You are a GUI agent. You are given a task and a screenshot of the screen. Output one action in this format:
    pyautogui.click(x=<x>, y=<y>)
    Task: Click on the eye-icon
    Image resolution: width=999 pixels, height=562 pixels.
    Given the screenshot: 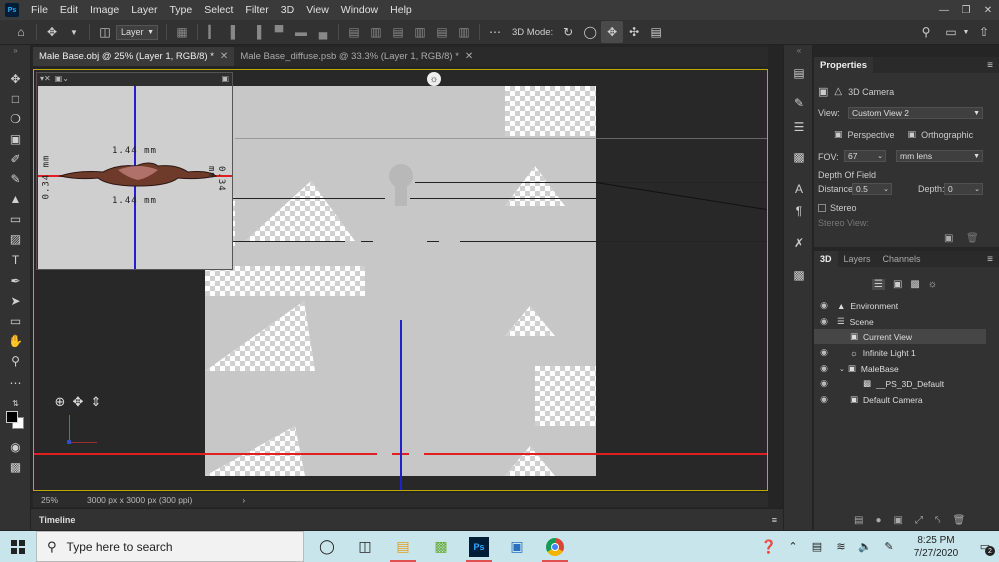 What is the action you would take?
    pyautogui.click(x=824, y=337)
    